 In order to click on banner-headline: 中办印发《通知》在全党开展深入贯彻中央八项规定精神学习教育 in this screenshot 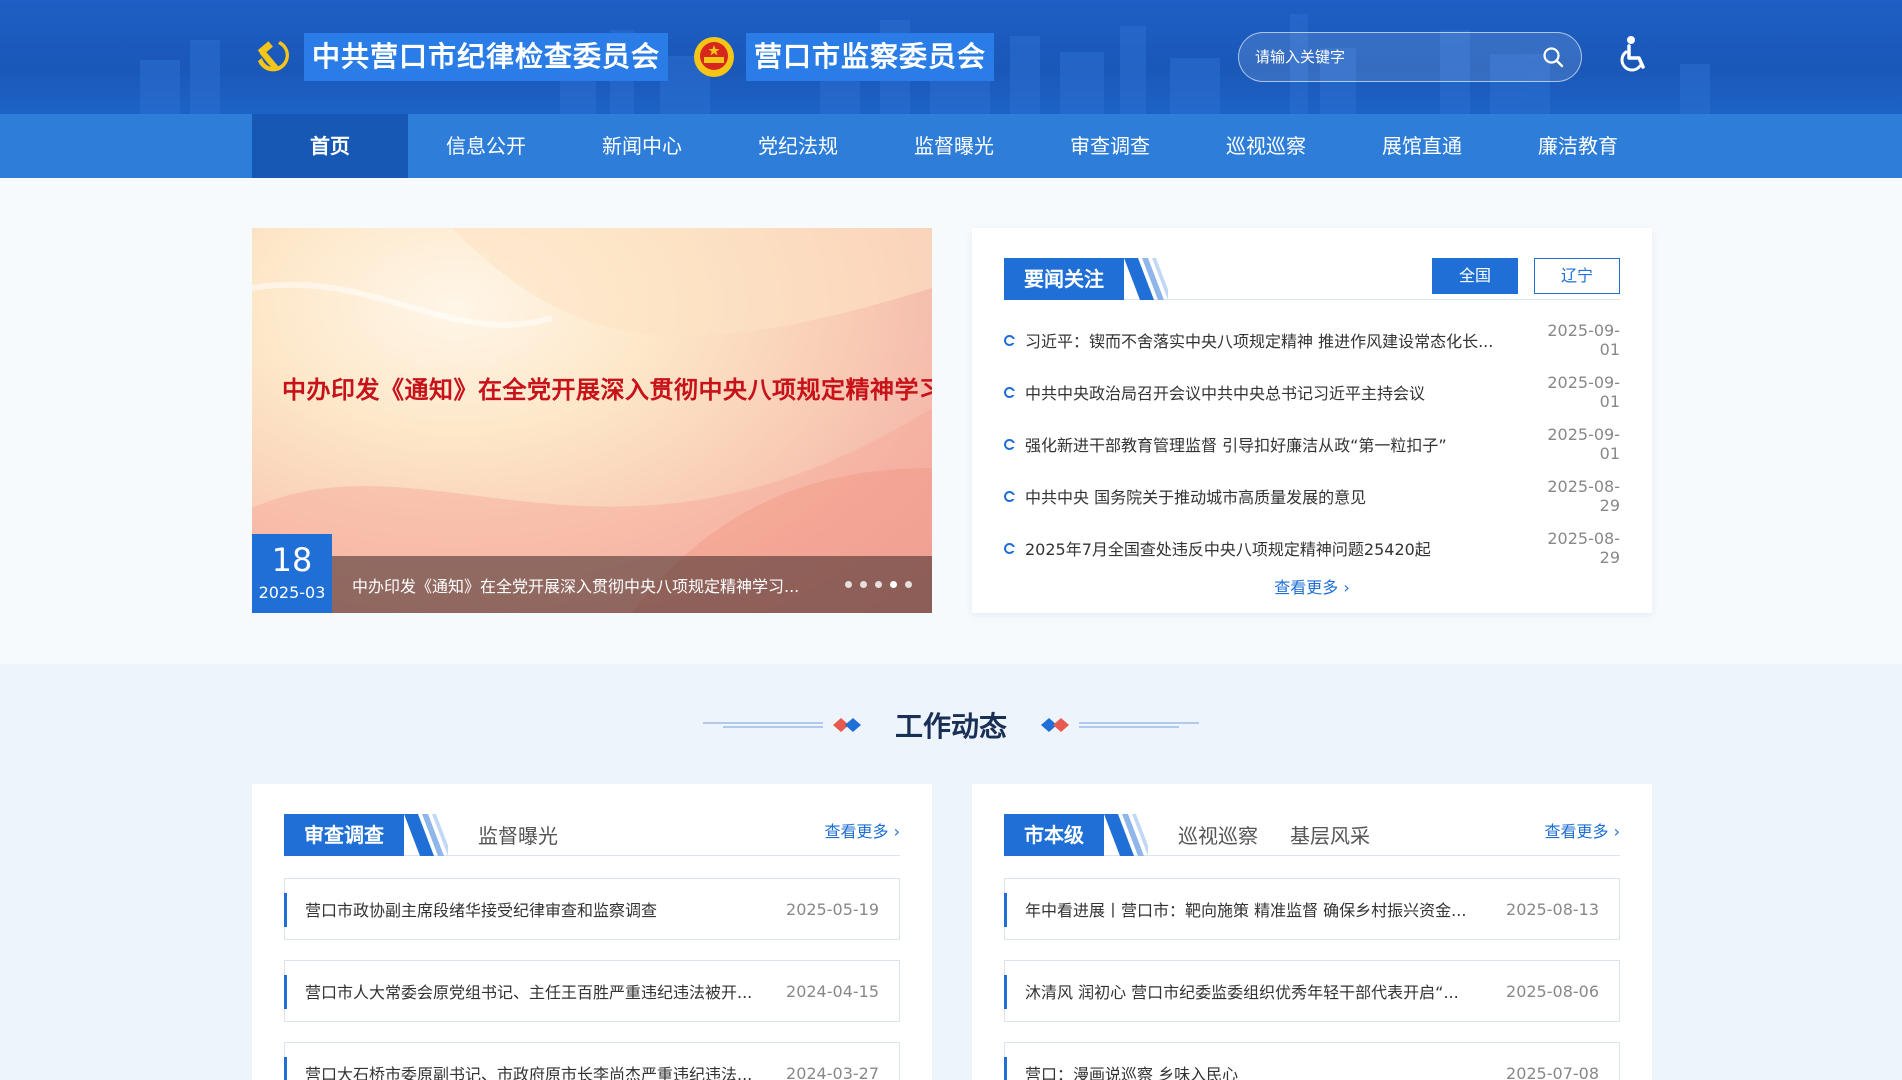, I will do `click(607, 389)`.